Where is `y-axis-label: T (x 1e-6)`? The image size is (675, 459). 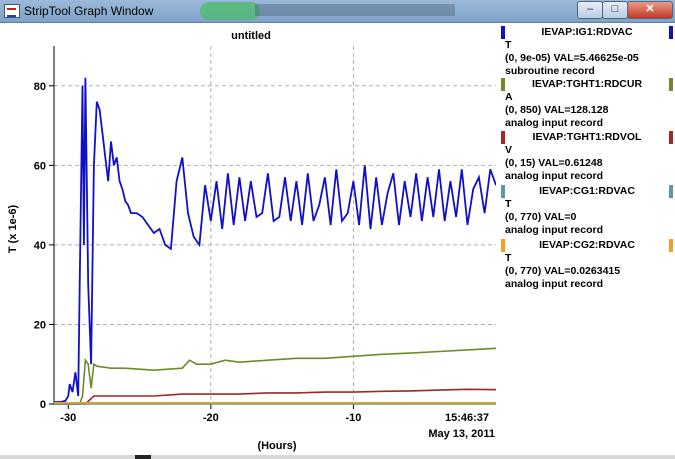 y-axis-label: T (x 1e-6) is located at coordinates (13, 229).